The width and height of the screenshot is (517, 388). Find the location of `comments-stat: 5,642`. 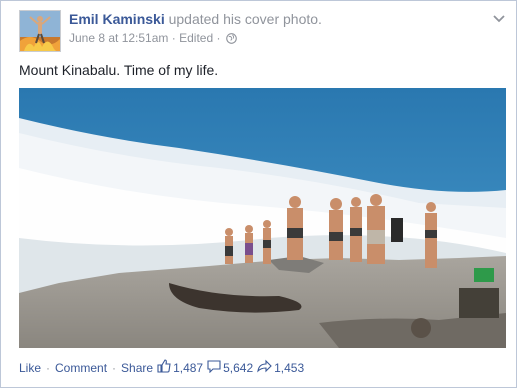

comments-stat: 5,642 is located at coordinates (230, 367).